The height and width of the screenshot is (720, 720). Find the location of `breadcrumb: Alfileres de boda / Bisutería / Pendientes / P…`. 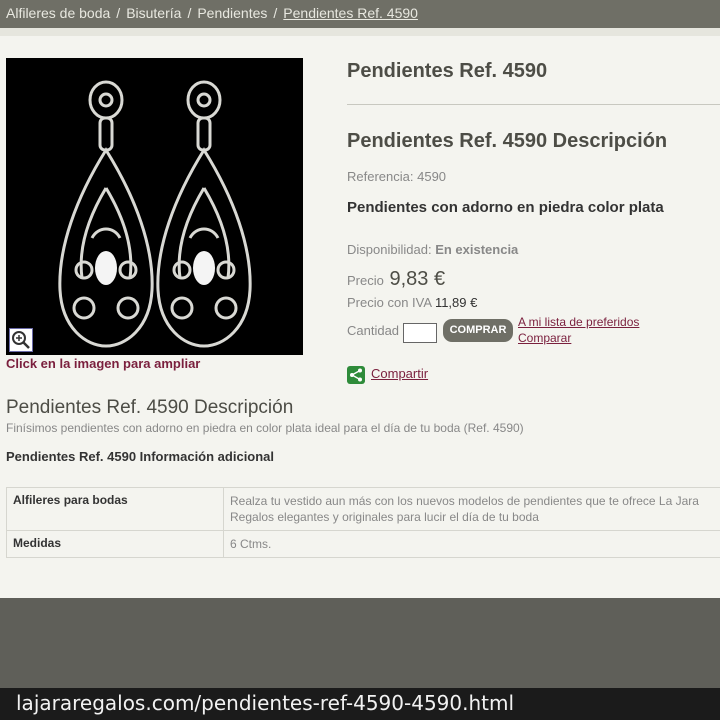

breadcrumb: Alfileres de boda / Bisutería / Pendientes / P… is located at coordinates (360, 14).